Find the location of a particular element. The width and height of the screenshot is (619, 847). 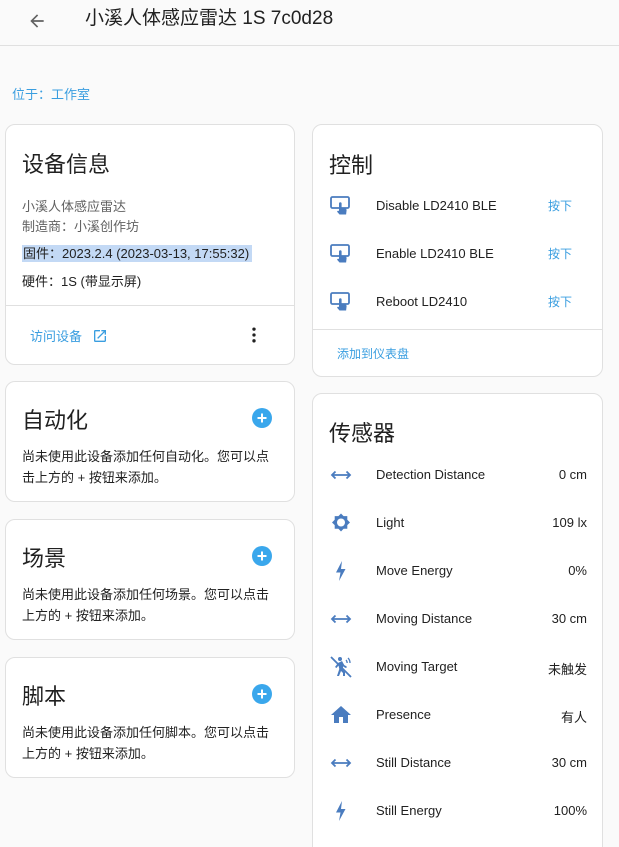

arrow-left-icon is located at coordinates (37, 21).